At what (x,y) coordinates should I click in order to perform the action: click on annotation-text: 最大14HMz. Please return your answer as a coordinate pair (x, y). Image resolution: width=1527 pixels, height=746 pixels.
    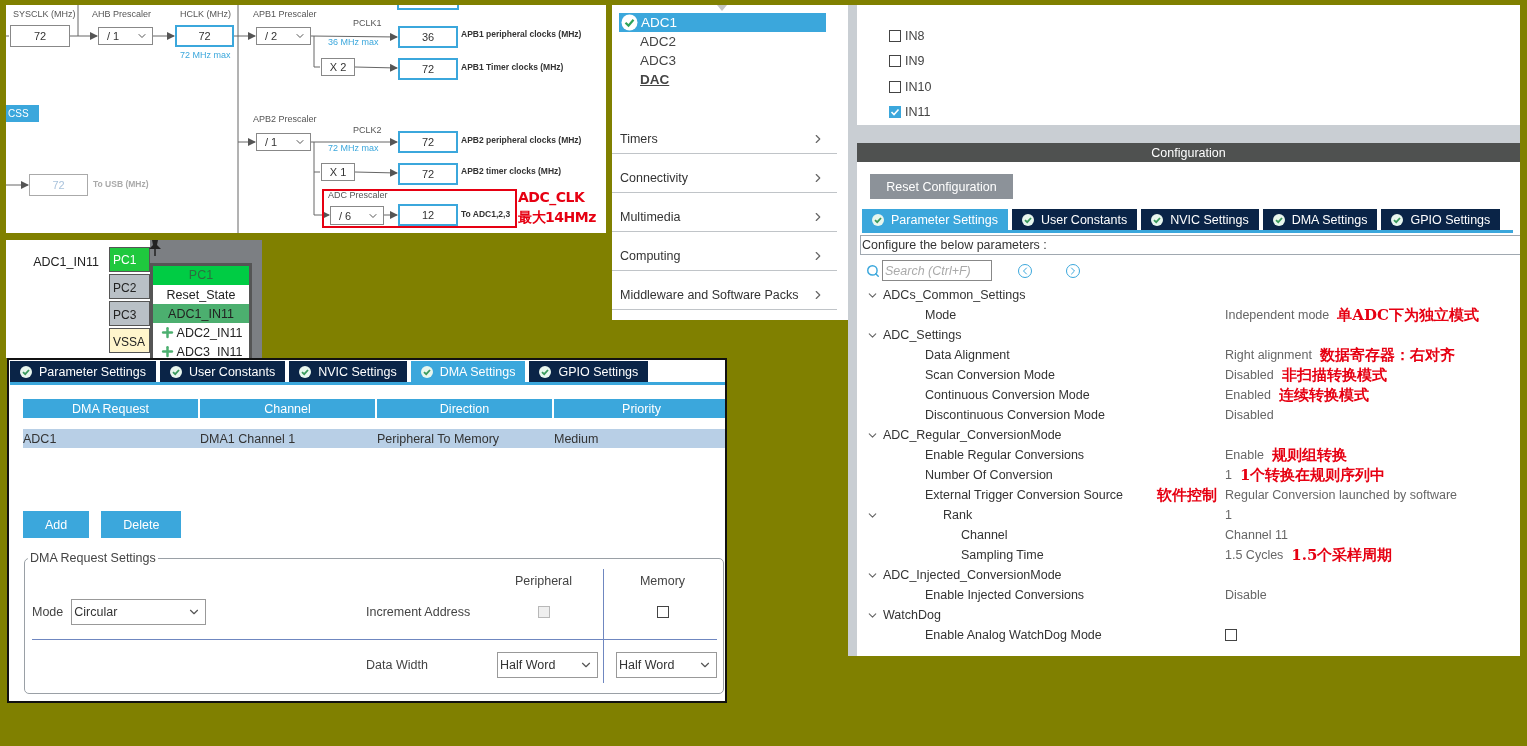
    Looking at the image, I should click on (557, 217).